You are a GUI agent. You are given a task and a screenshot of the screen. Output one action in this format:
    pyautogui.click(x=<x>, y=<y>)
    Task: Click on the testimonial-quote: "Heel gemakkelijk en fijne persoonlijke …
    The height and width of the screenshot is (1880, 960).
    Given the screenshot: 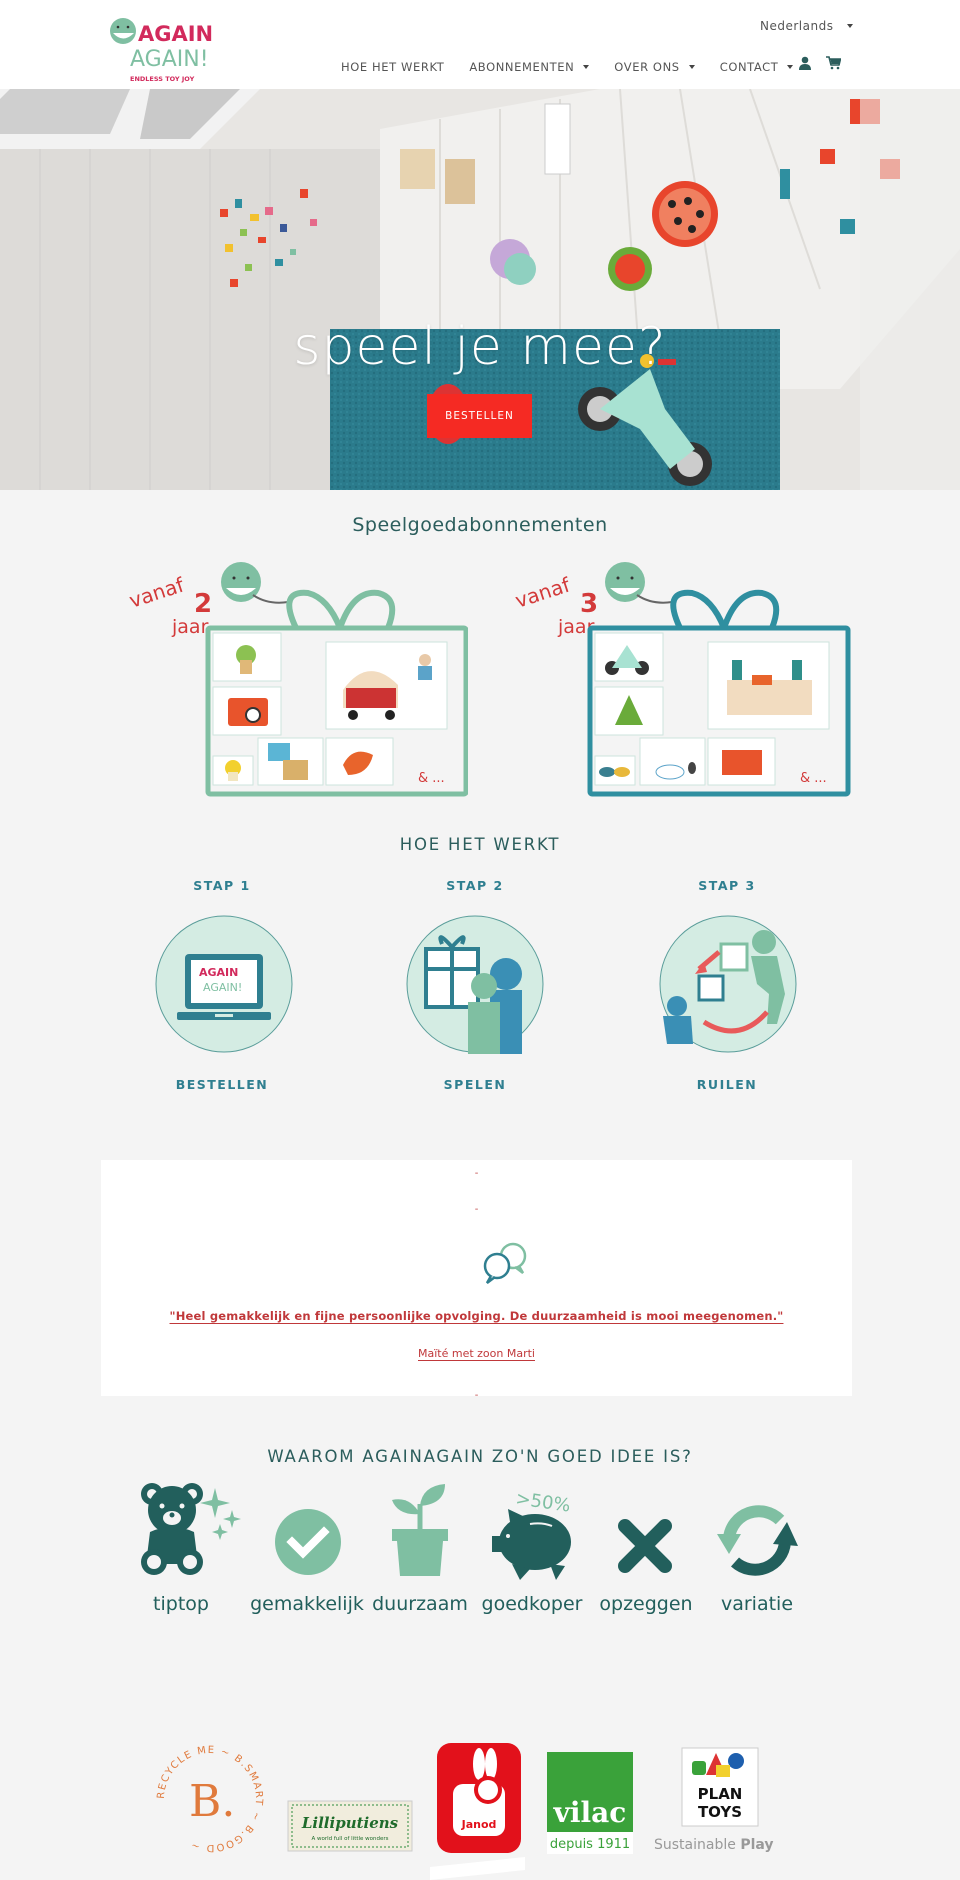 What is the action you would take?
    pyautogui.click(x=476, y=1316)
    